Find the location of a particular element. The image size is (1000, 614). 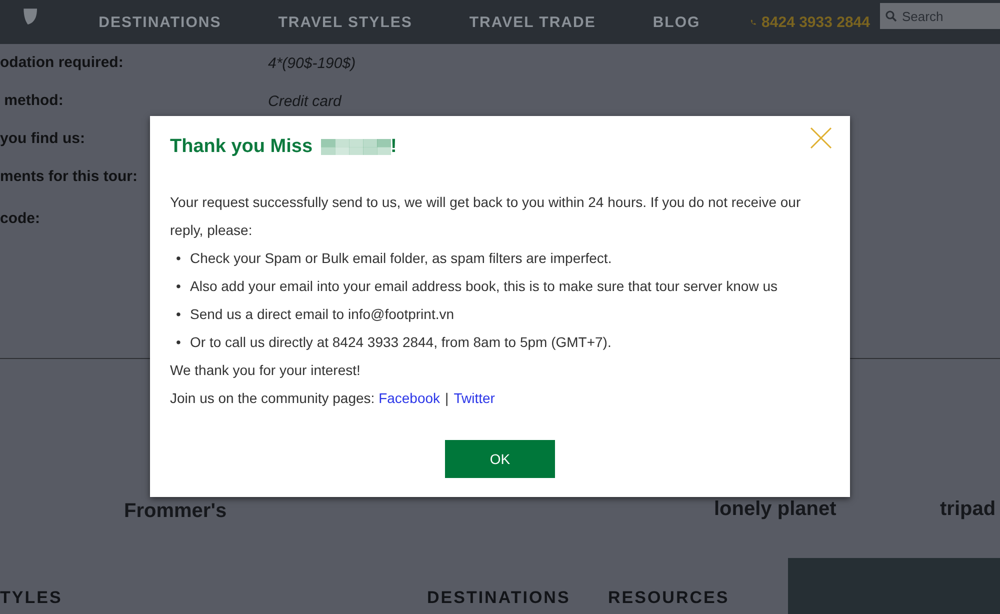

list-item: Check your Spam or Bulk email folder, as spam filters are imperfect. is located at coordinates (401, 258).